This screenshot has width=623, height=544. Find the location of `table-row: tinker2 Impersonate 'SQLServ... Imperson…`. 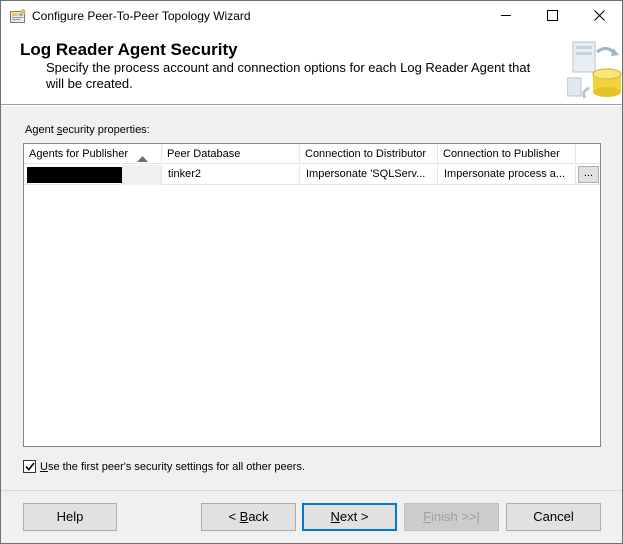

table-row: tinker2 Impersonate 'SQLServ... Imperson… is located at coordinates (312, 175).